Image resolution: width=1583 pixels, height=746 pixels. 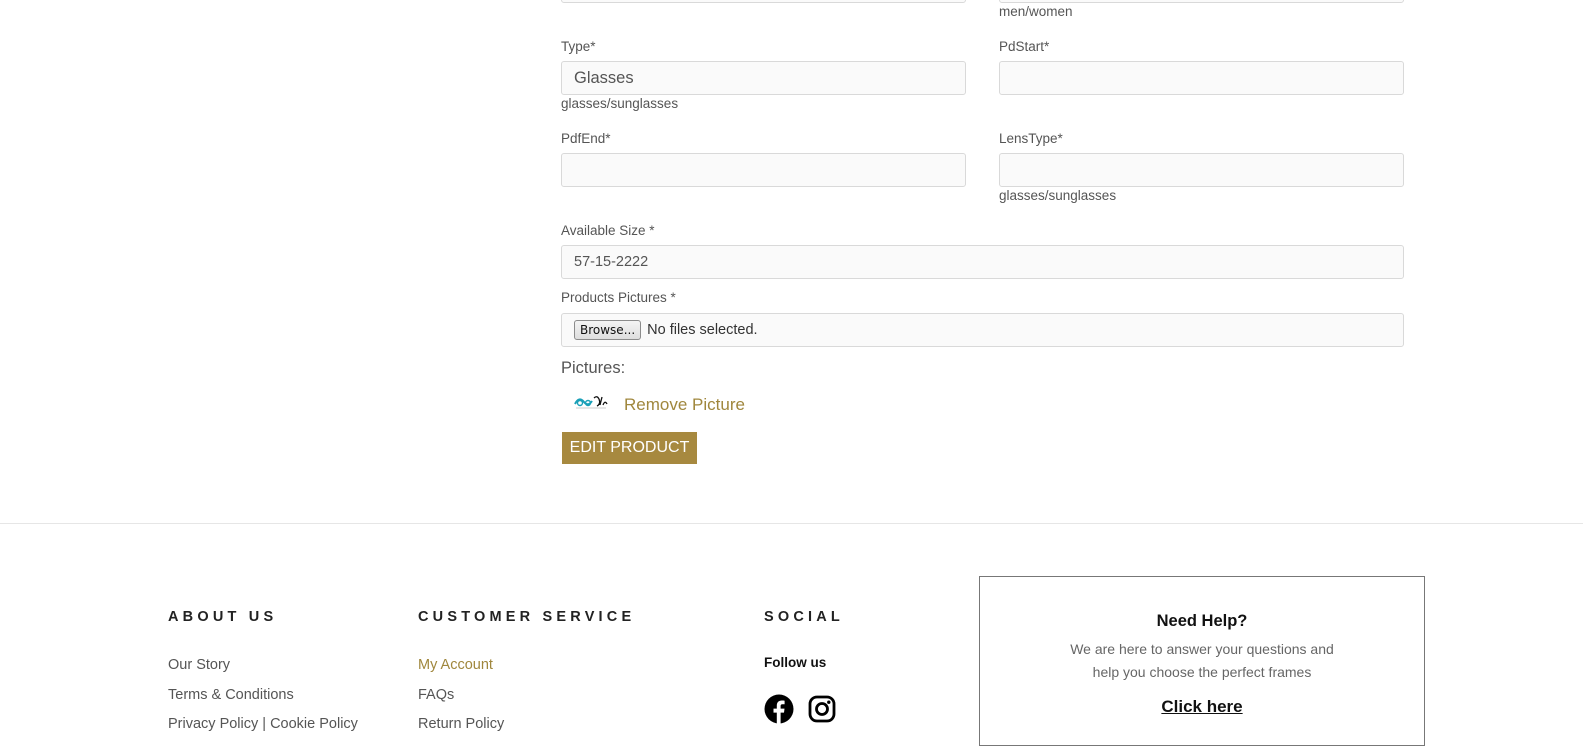 I want to click on type-hint: glasses/sunglasses, so click(x=620, y=103).